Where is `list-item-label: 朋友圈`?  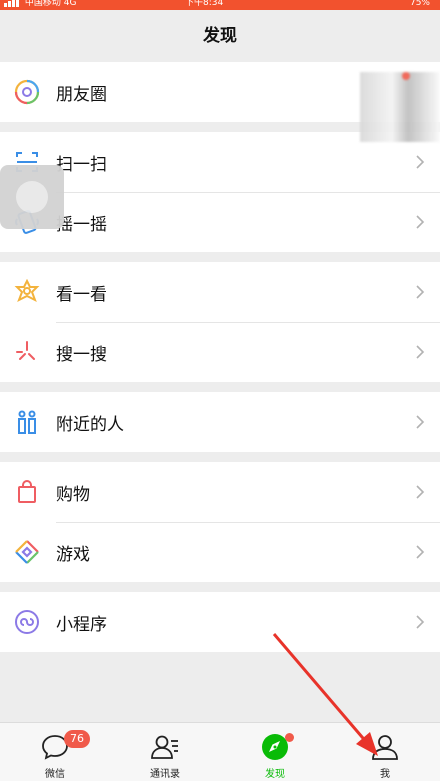
list-item-label: 朋友圈 is located at coordinates (81, 94).